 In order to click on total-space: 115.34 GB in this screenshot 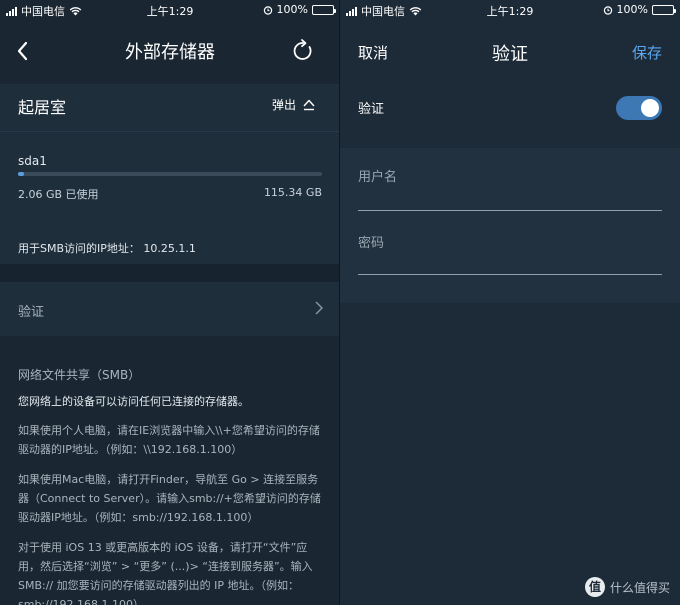, I will do `click(292, 192)`.